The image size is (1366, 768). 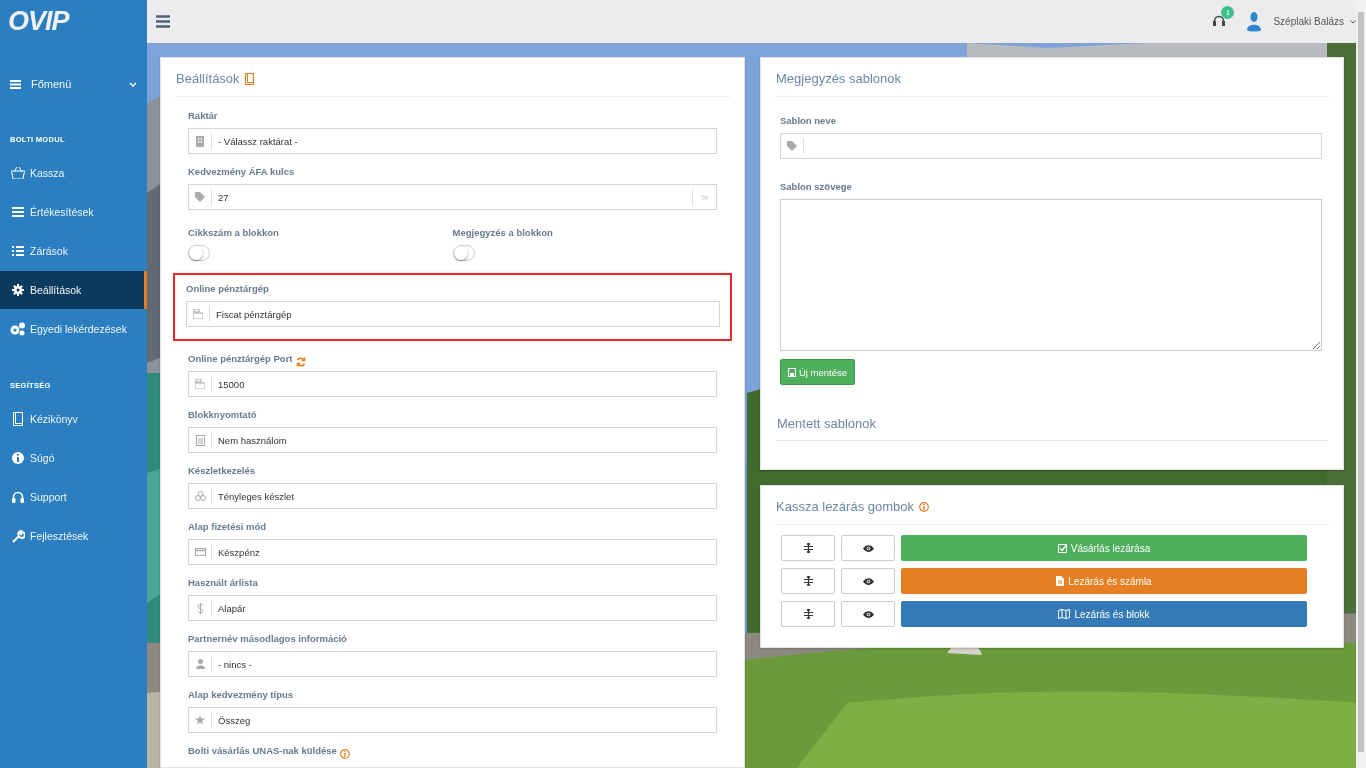 What do you see at coordinates (200, 440) in the screenshot?
I see `receipt-icon` at bounding box center [200, 440].